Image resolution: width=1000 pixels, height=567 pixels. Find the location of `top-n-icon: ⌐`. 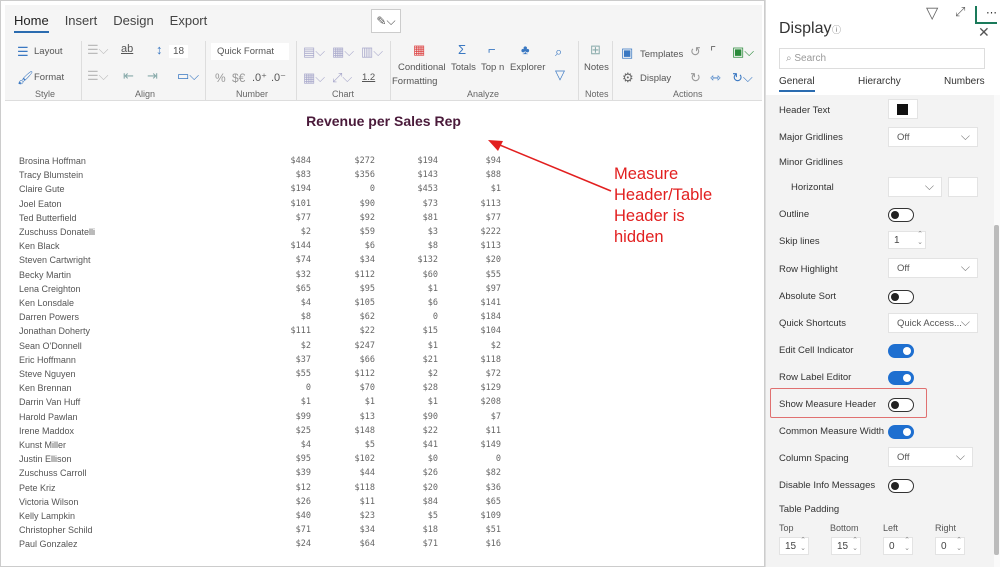

top-n-icon: ⌐ is located at coordinates (492, 49).